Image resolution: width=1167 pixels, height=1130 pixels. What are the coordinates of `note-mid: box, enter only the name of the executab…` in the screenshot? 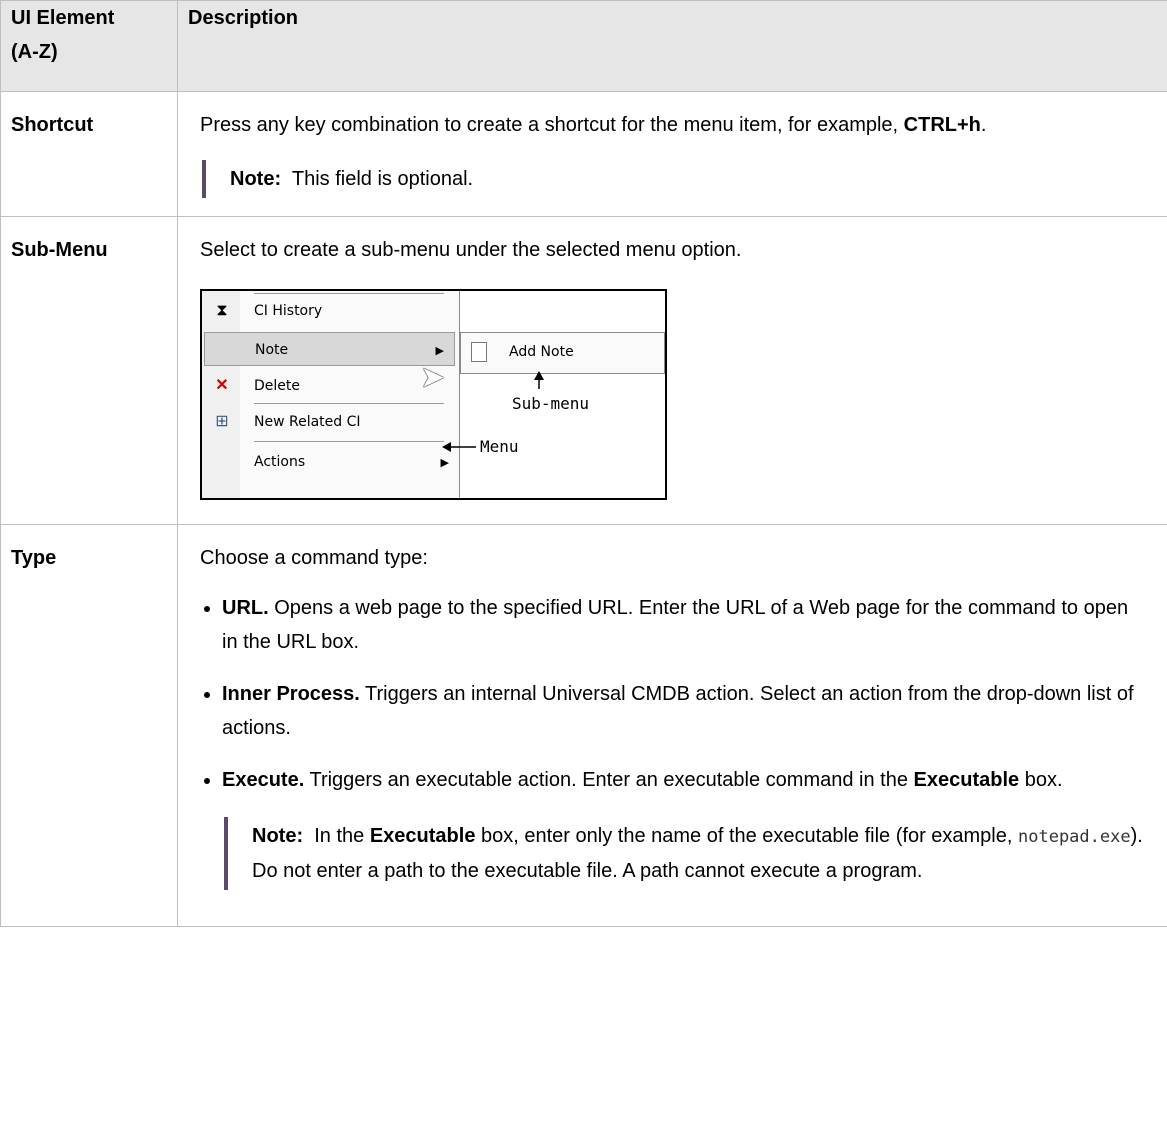 It's located at (747, 836).